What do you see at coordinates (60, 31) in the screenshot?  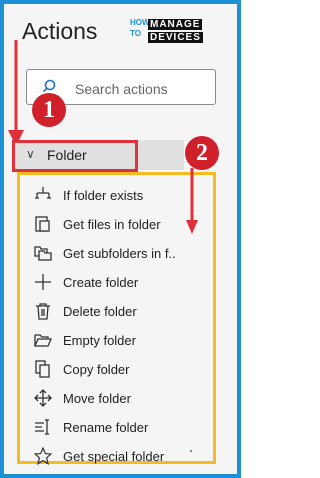 I see `pane-title: Actions` at bounding box center [60, 31].